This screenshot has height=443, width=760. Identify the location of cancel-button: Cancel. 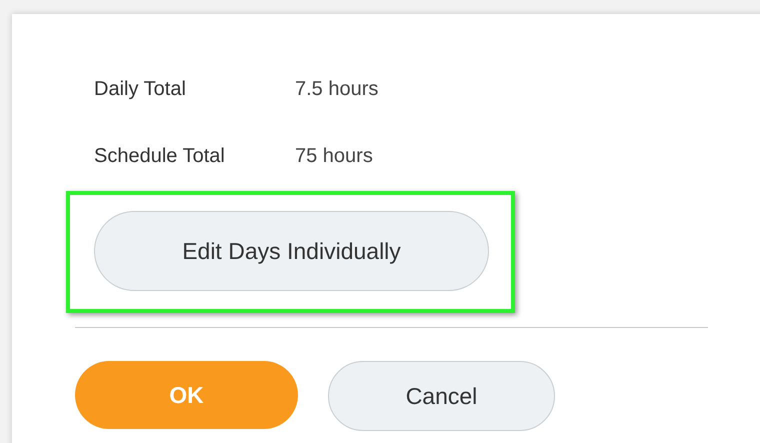
(441, 396).